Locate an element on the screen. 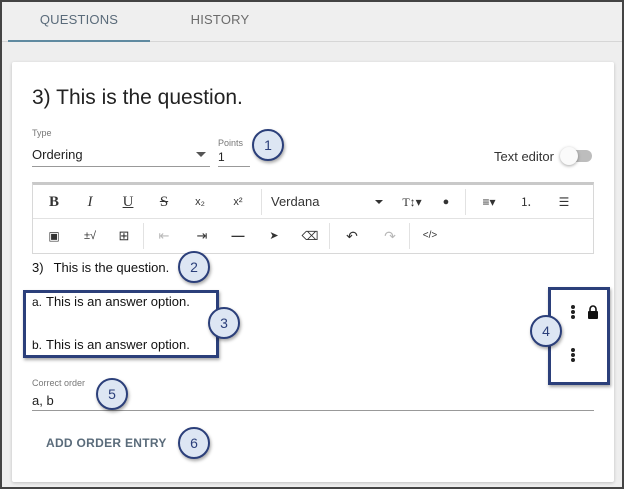 The width and height of the screenshot is (624, 489). type-select-underline is located at coordinates (121, 166).